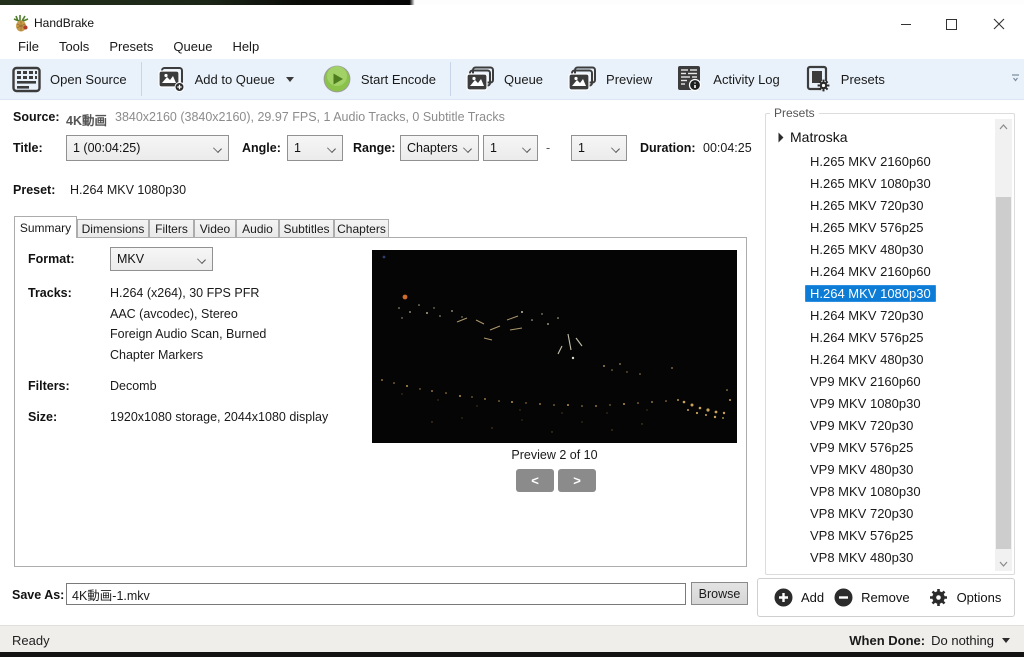 This screenshot has width=1024, height=657. What do you see at coordinates (192, 46) in the screenshot?
I see `menu-queue: Queue` at bounding box center [192, 46].